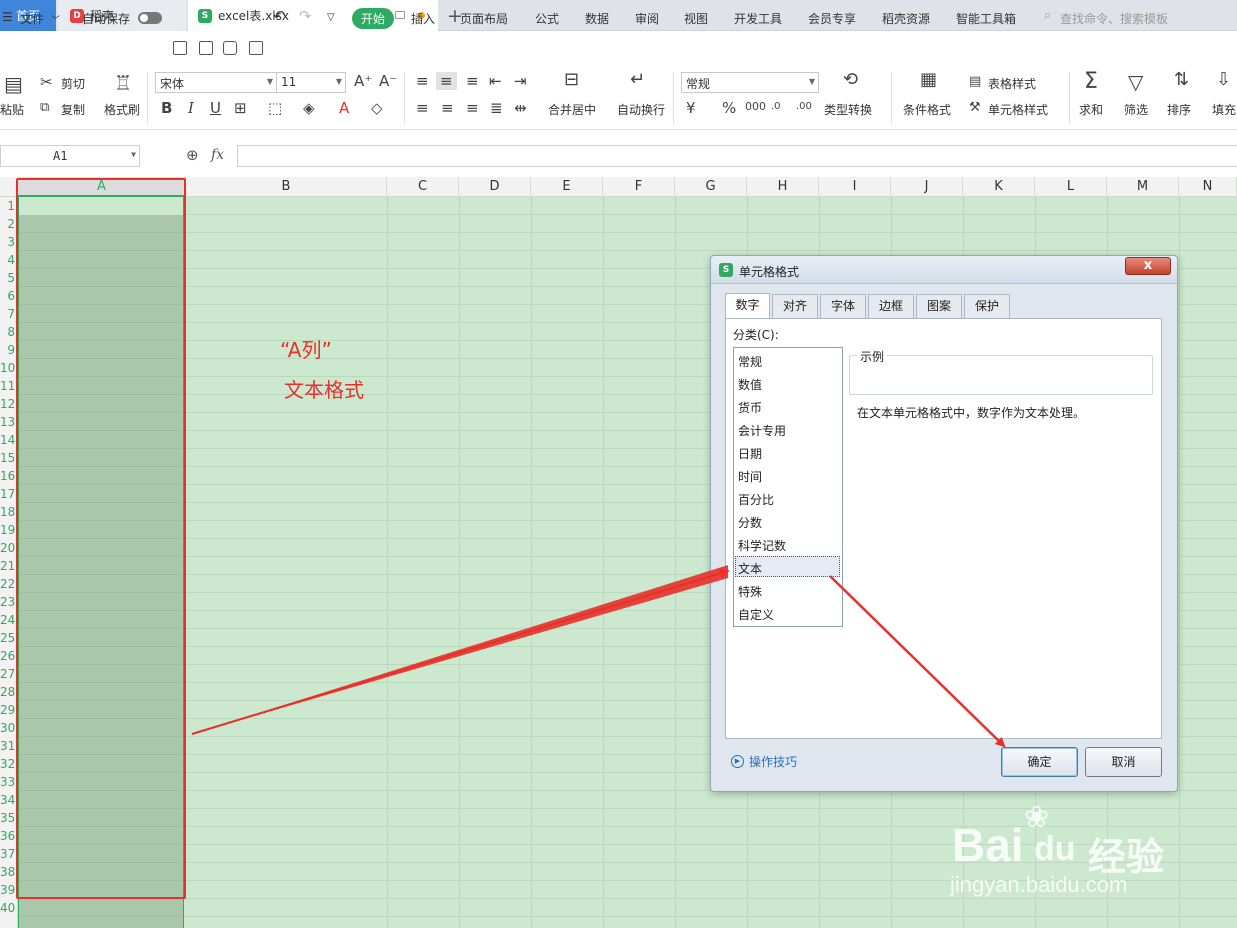 The image size is (1237, 928). What do you see at coordinates (804, 107) in the screenshot?
I see `decrease-decimal-icon: .00` at bounding box center [804, 107].